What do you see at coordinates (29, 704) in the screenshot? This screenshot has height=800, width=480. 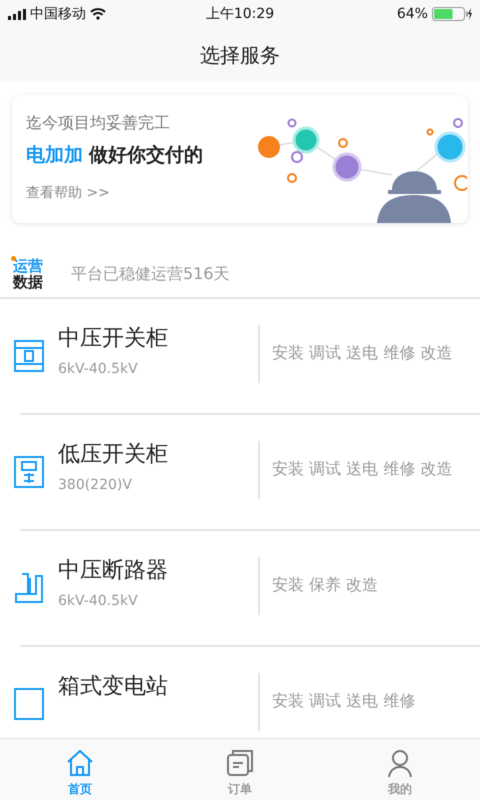 I see `substation-icon` at bounding box center [29, 704].